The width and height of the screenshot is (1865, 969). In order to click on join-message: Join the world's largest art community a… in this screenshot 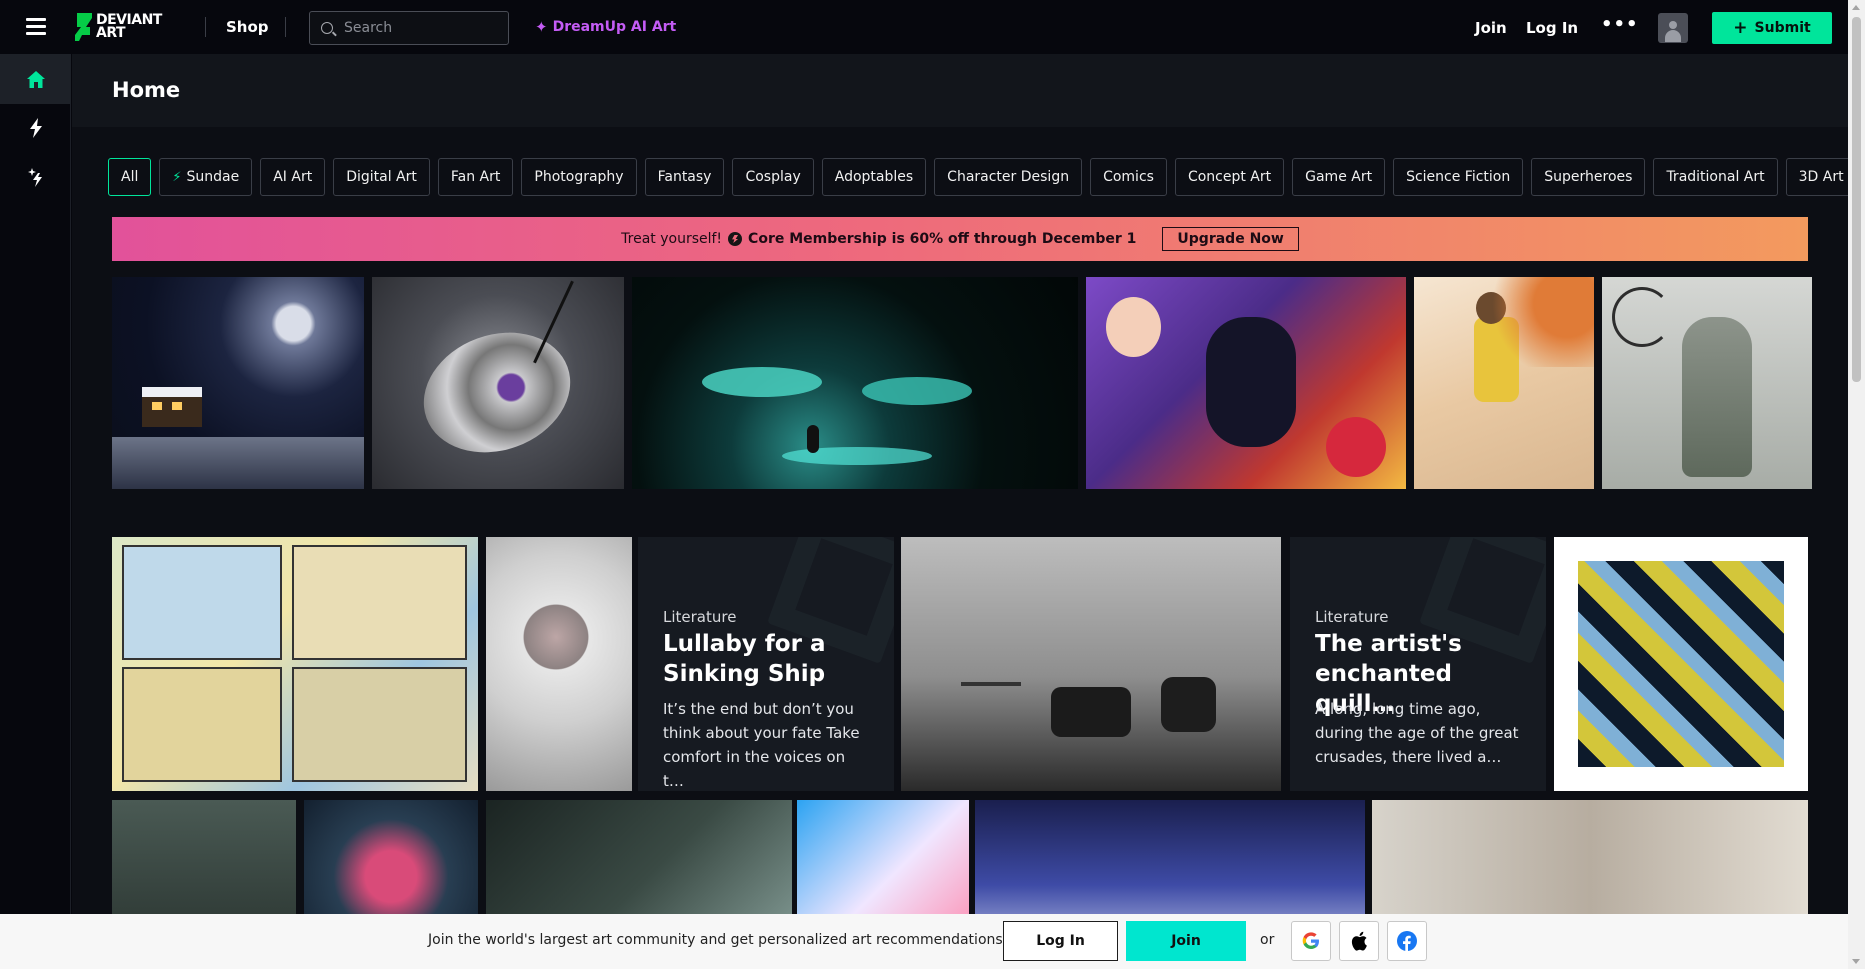, I will do `click(718, 940)`.